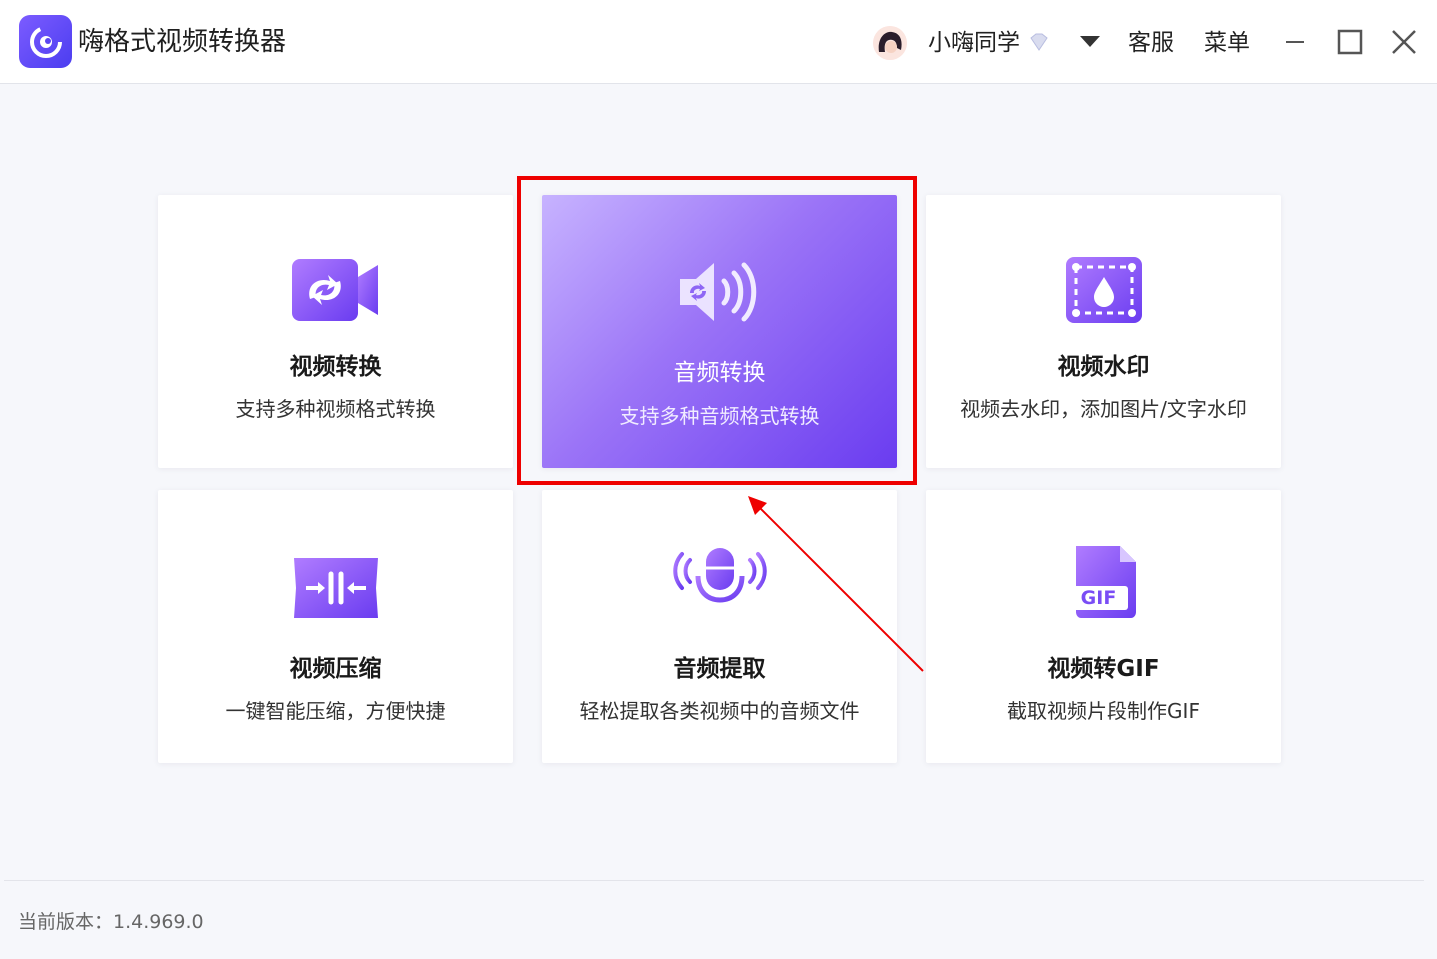  Describe the element at coordinates (1404, 42) in the screenshot. I see `close-icon` at that location.